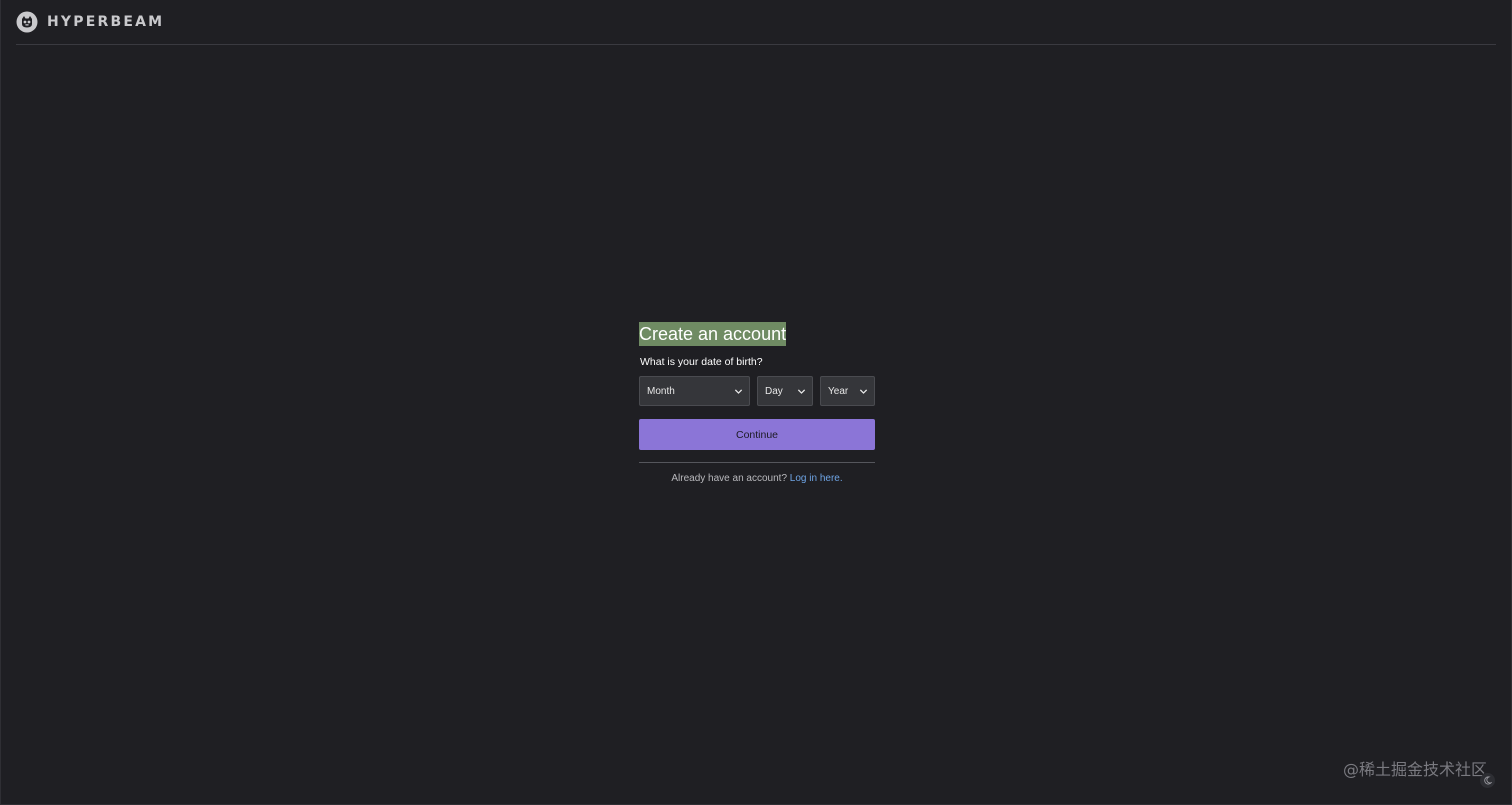  I want to click on watermark: @稀土掘金技术社区, so click(1414, 769).